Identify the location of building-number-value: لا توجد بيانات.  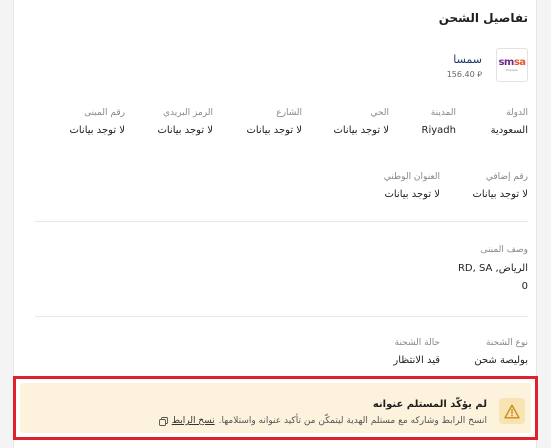
(97, 130).